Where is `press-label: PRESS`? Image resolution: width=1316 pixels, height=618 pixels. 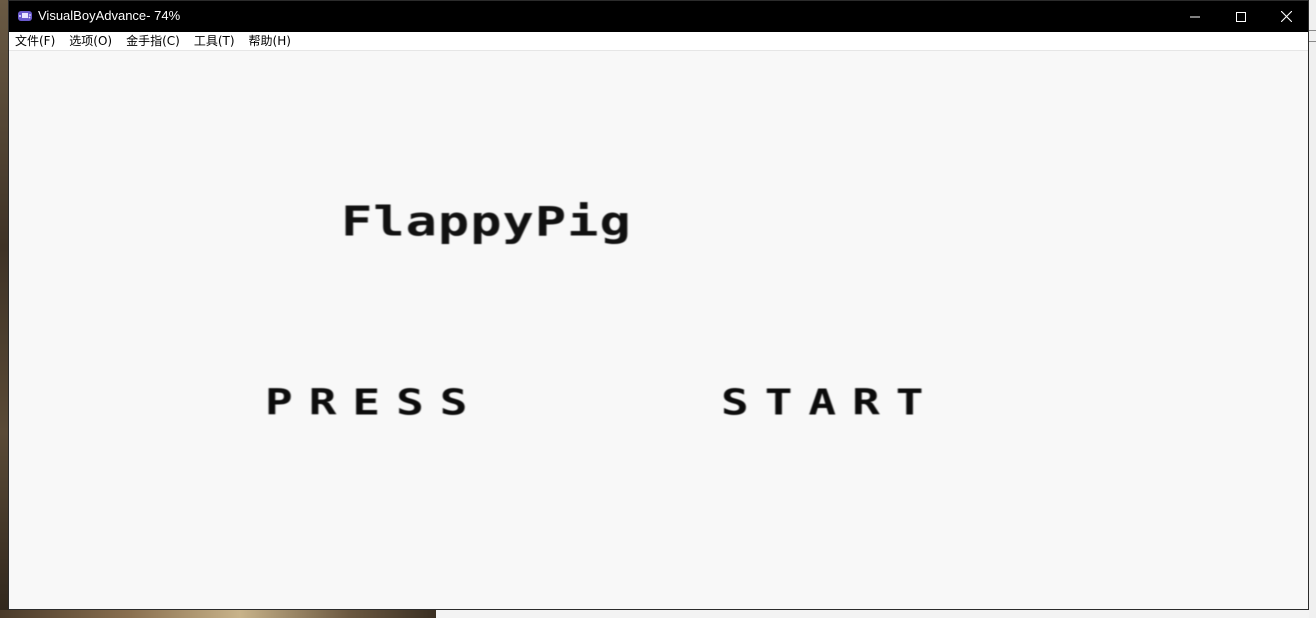
press-label: PRESS is located at coordinates (374, 402).